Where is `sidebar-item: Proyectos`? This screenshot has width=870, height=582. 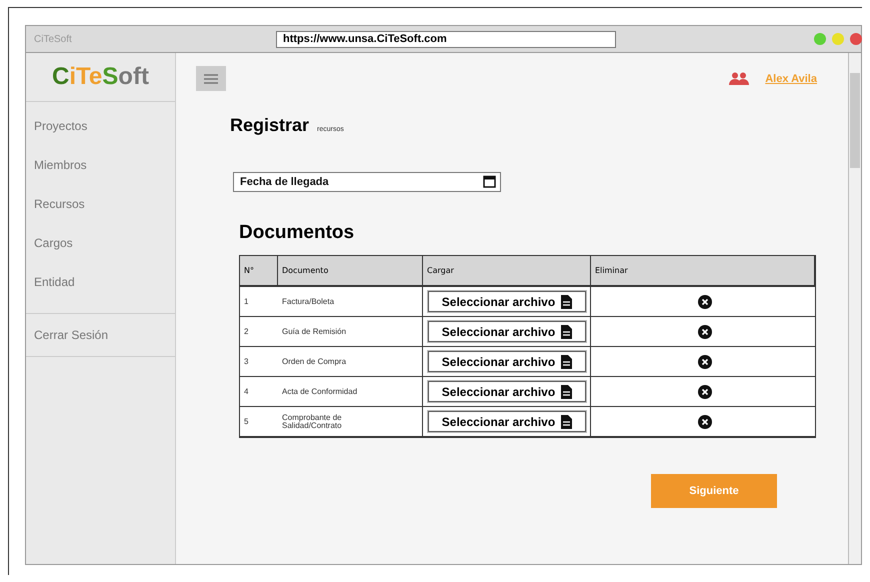
sidebar-item: Proyectos is located at coordinates (100, 133).